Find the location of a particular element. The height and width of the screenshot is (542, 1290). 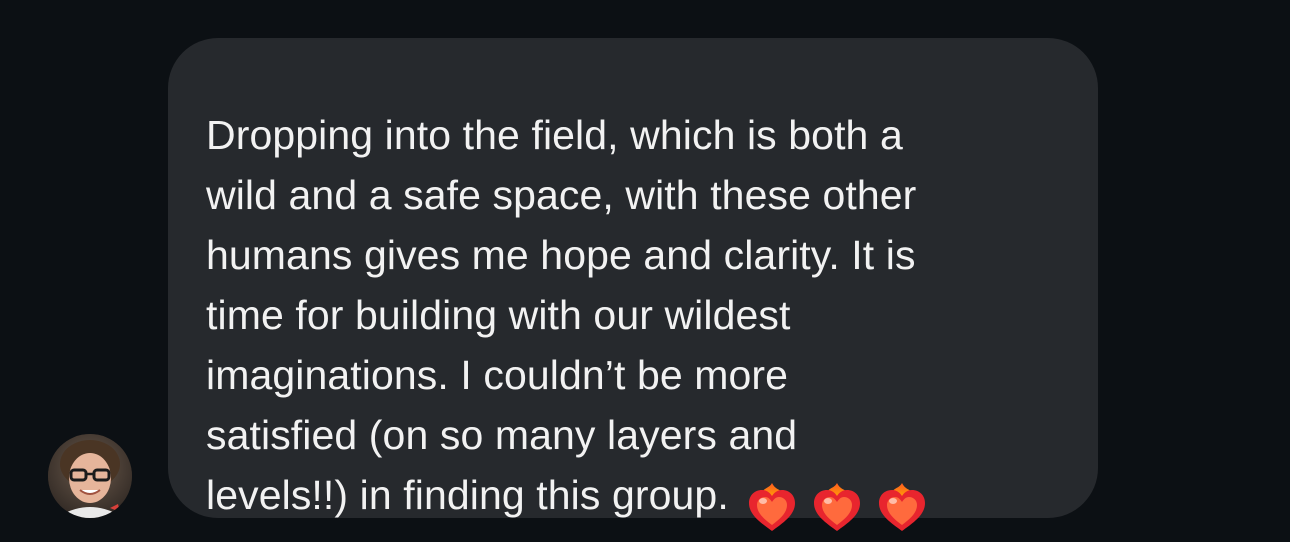

message-line: time for building with our wildest is located at coordinates (498, 315).